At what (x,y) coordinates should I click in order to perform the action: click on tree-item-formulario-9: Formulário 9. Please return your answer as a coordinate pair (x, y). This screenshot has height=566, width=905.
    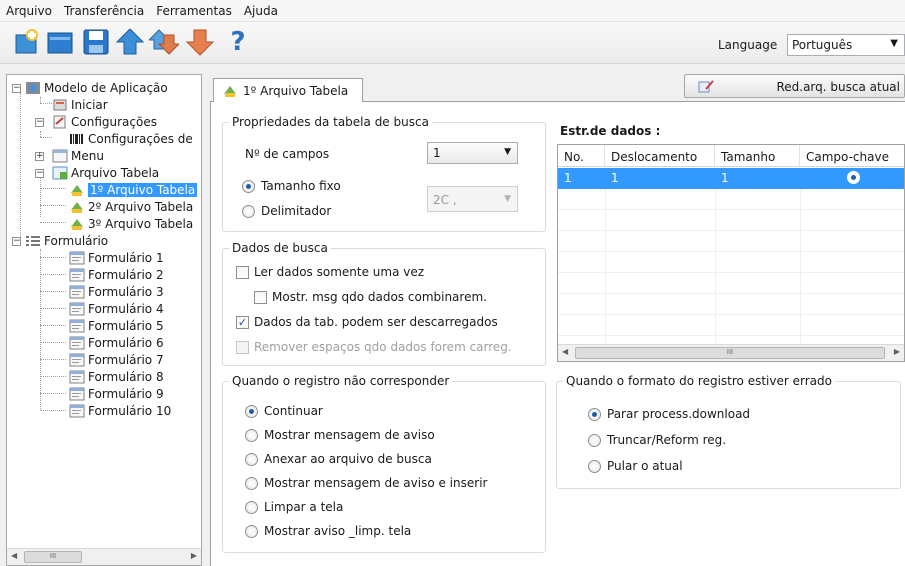
    Looking at the image, I should click on (116, 393).